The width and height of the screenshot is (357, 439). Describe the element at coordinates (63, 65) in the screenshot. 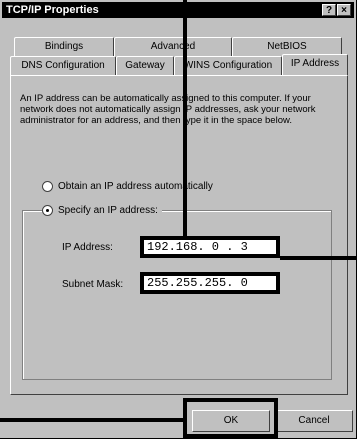

I see `tab-dns-configuration: DNS Configuration` at that location.